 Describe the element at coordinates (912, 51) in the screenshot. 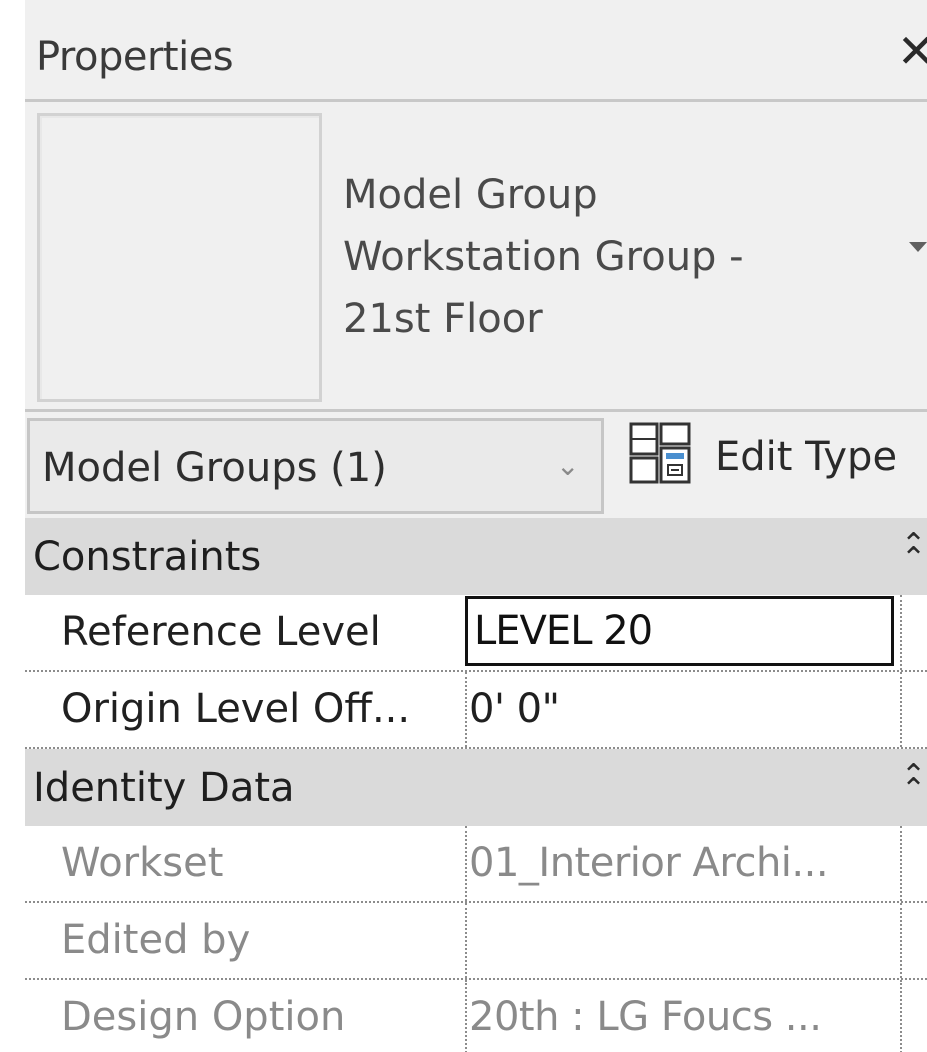

I see `close-icon: ✕` at that location.